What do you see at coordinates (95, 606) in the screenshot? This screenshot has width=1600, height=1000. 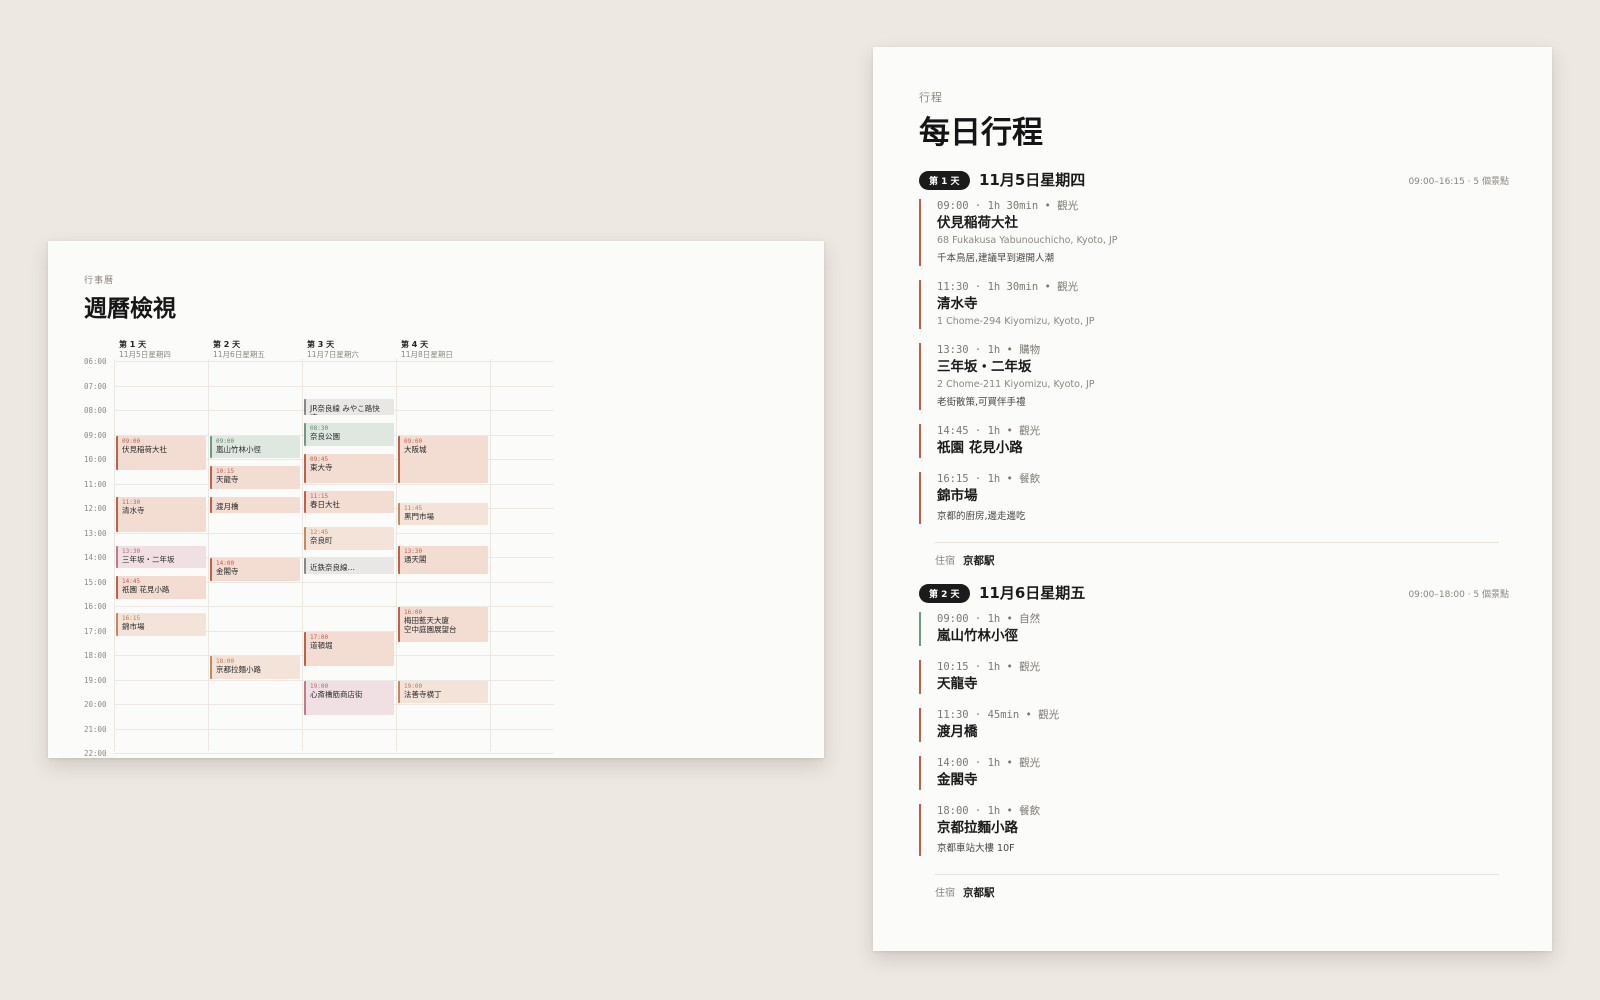 I see `hour-label: 16:00` at bounding box center [95, 606].